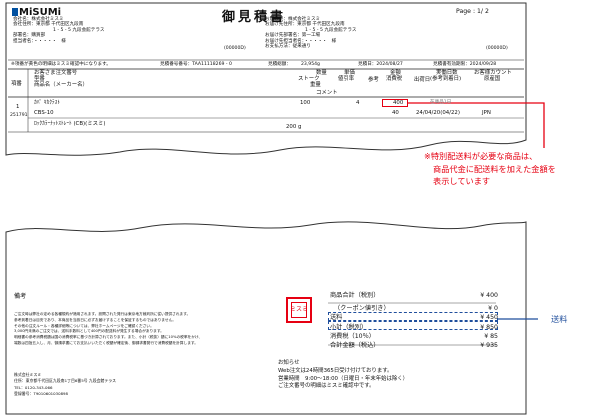 Image resolution: width=612 pixels, height=418 pixels. What do you see at coordinates (446, 79) in the screenshot?
I see `col-arrival-label: (参考到着日)` at bounding box center [446, 79].